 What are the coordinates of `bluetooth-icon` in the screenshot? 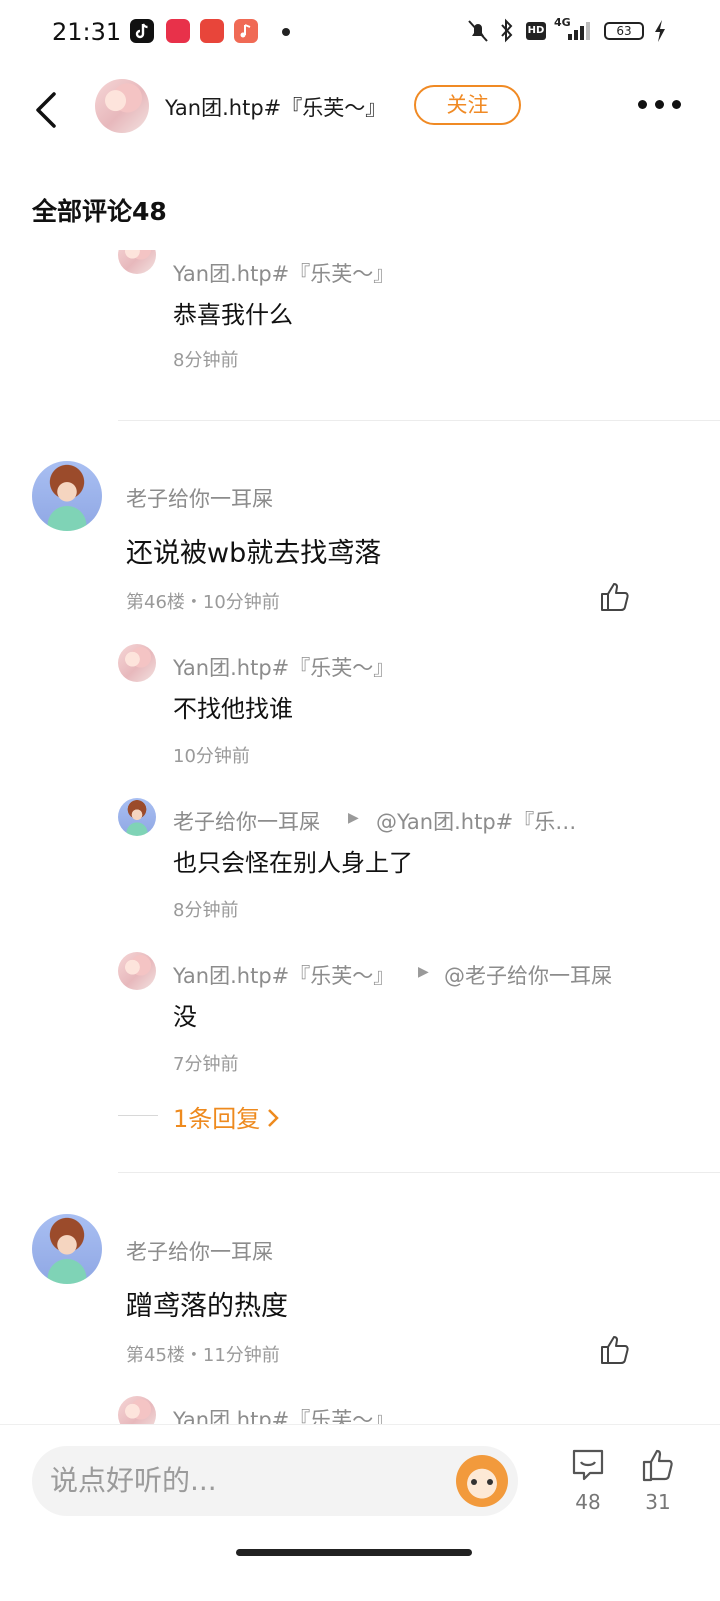 It's located at (507, 30).